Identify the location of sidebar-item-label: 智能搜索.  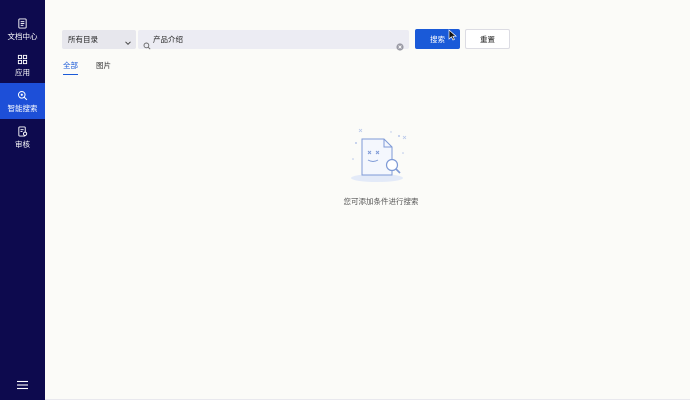
(22, 108).